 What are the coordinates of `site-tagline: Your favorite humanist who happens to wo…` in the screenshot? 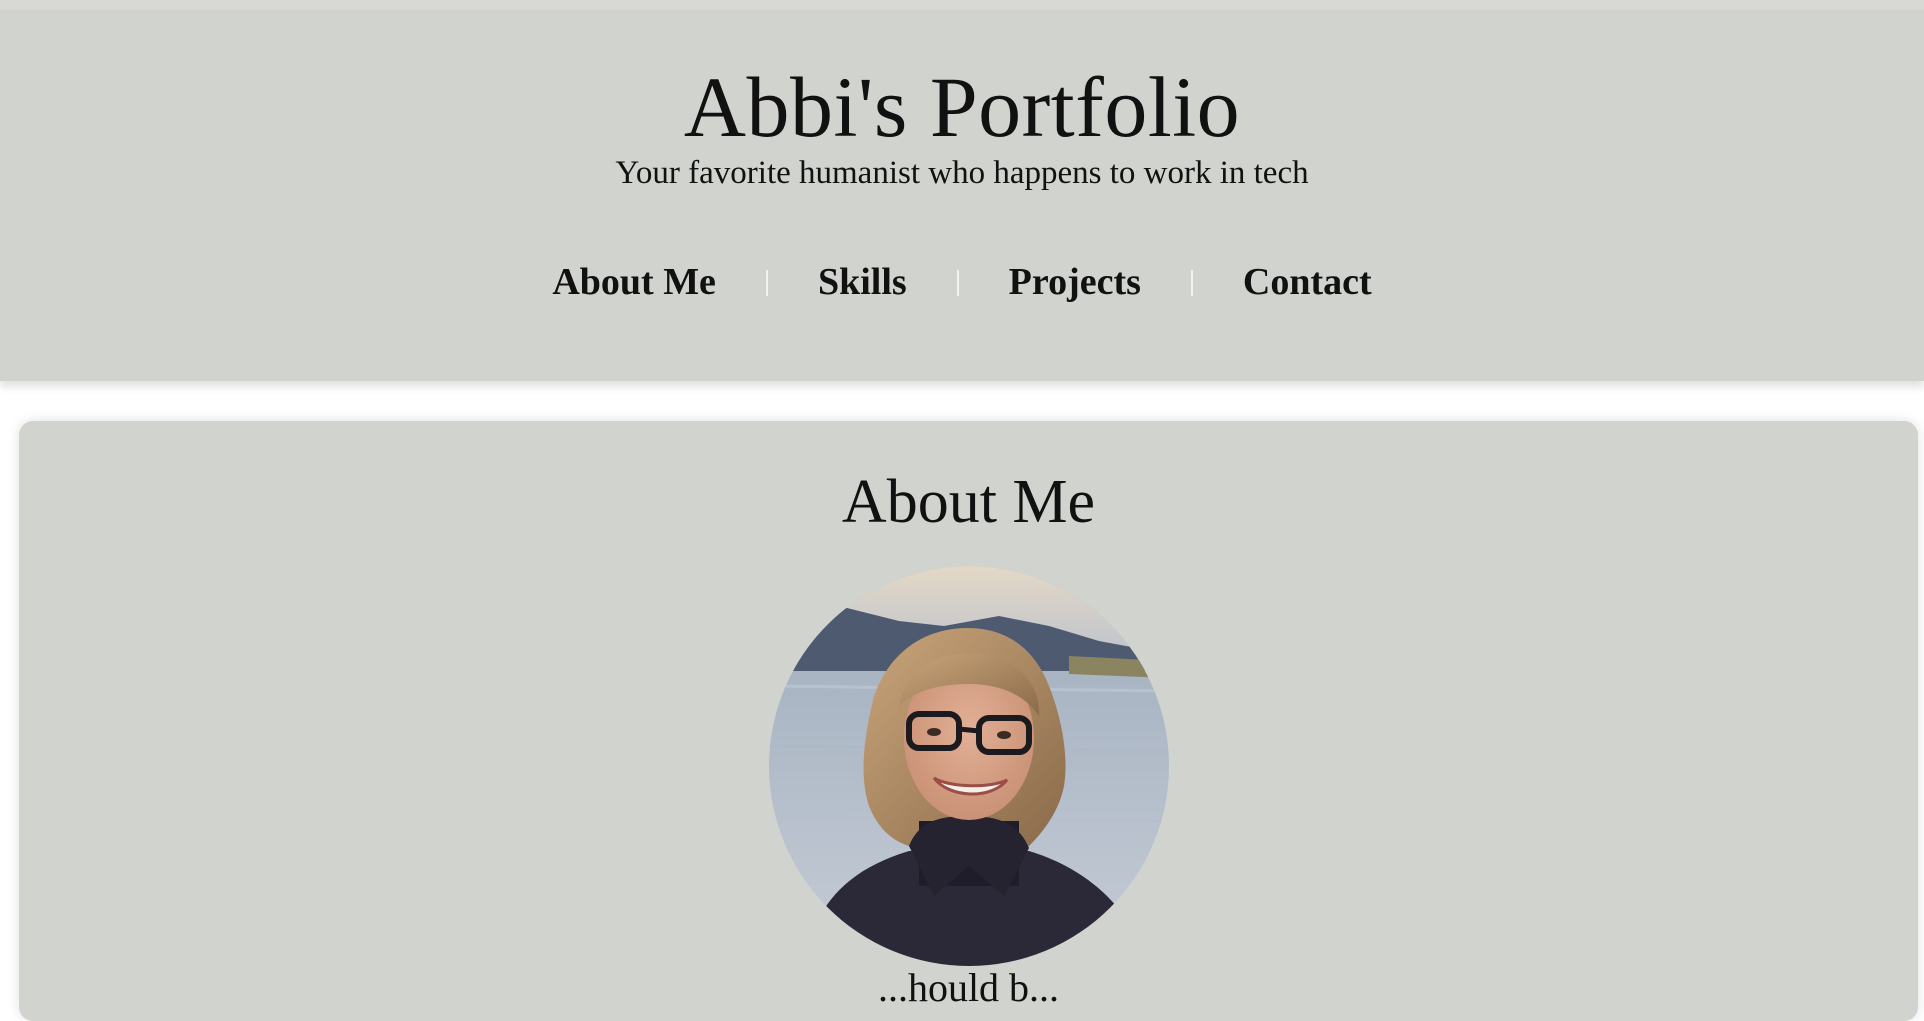 It's located at (962, 173).